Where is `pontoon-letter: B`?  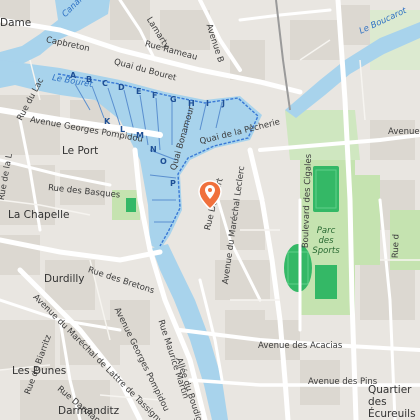 pontoon-letter: B is located at coordinates (89, 79).